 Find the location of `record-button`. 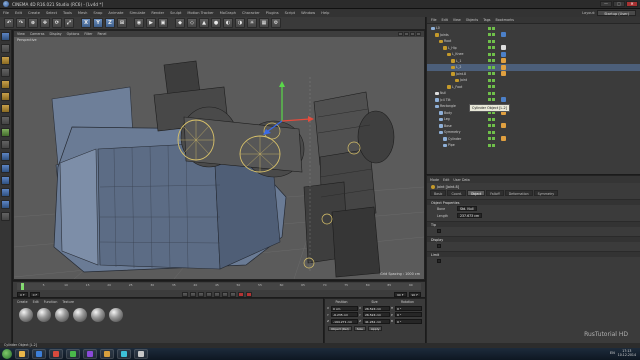

record-button is located at coordinates (241, 294).